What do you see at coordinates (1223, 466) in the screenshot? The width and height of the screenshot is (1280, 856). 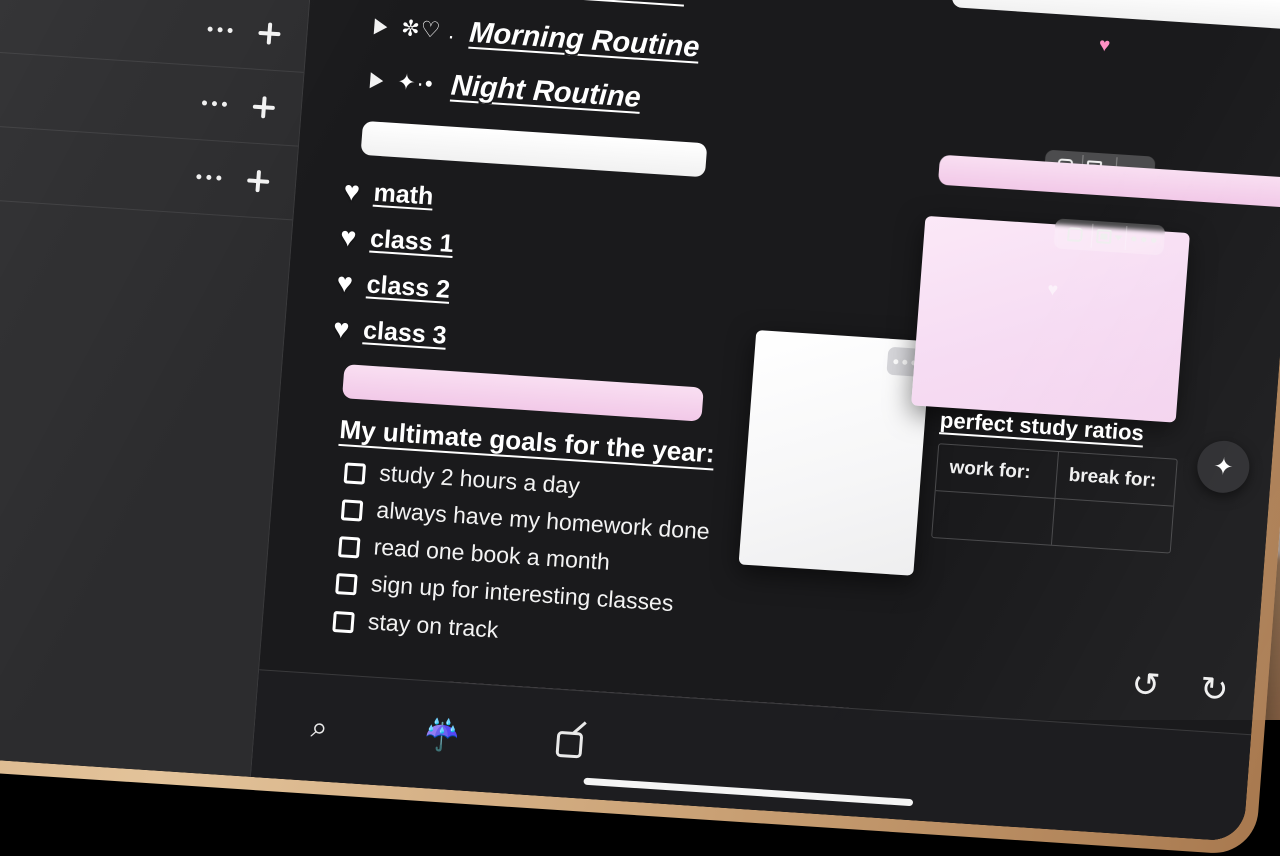 I see `sparkle-icon: ✦` at bounding box center [1223, 466].